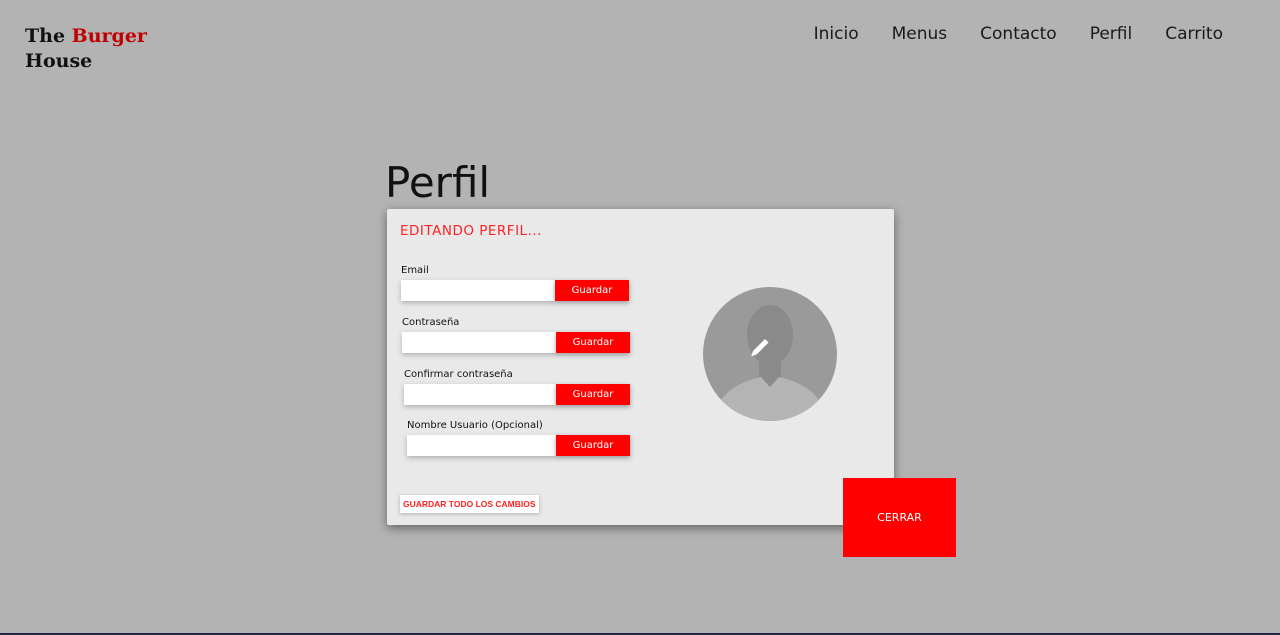  What do you see at coordinates (59, 61) in the screenshot?
I see `logo-word-house: House` at bounding box center [59, 61].